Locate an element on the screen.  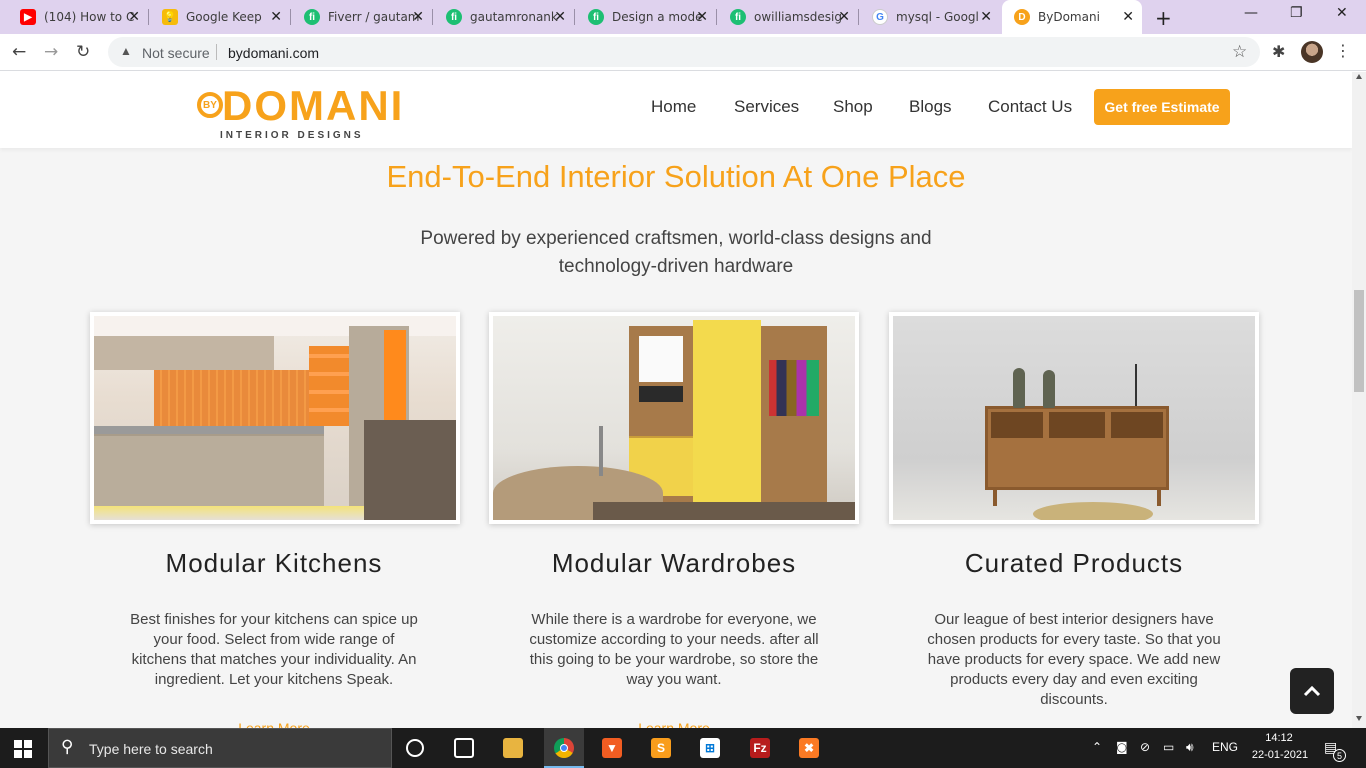
kitchen-image is located at coordinates (275, 418).